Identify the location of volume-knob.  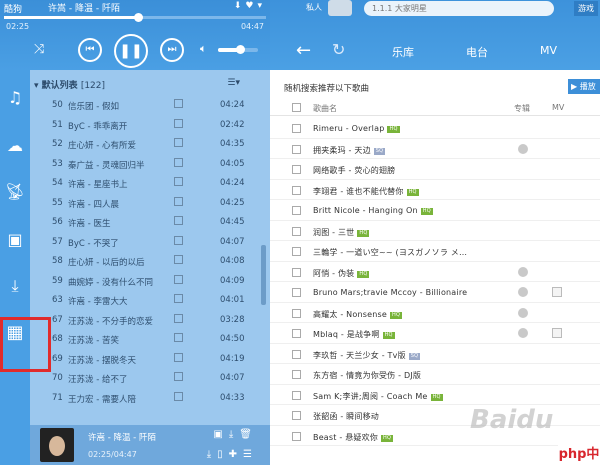
(240, 49).